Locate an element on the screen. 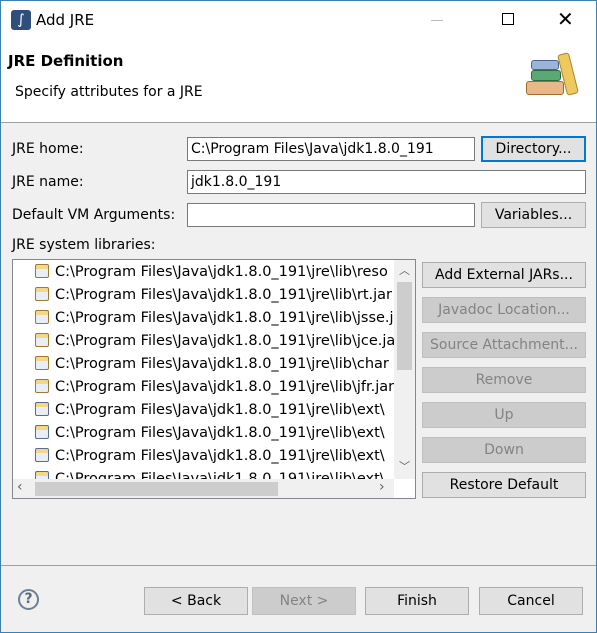  close-button: ✕ is located at coordinates (565, 19).